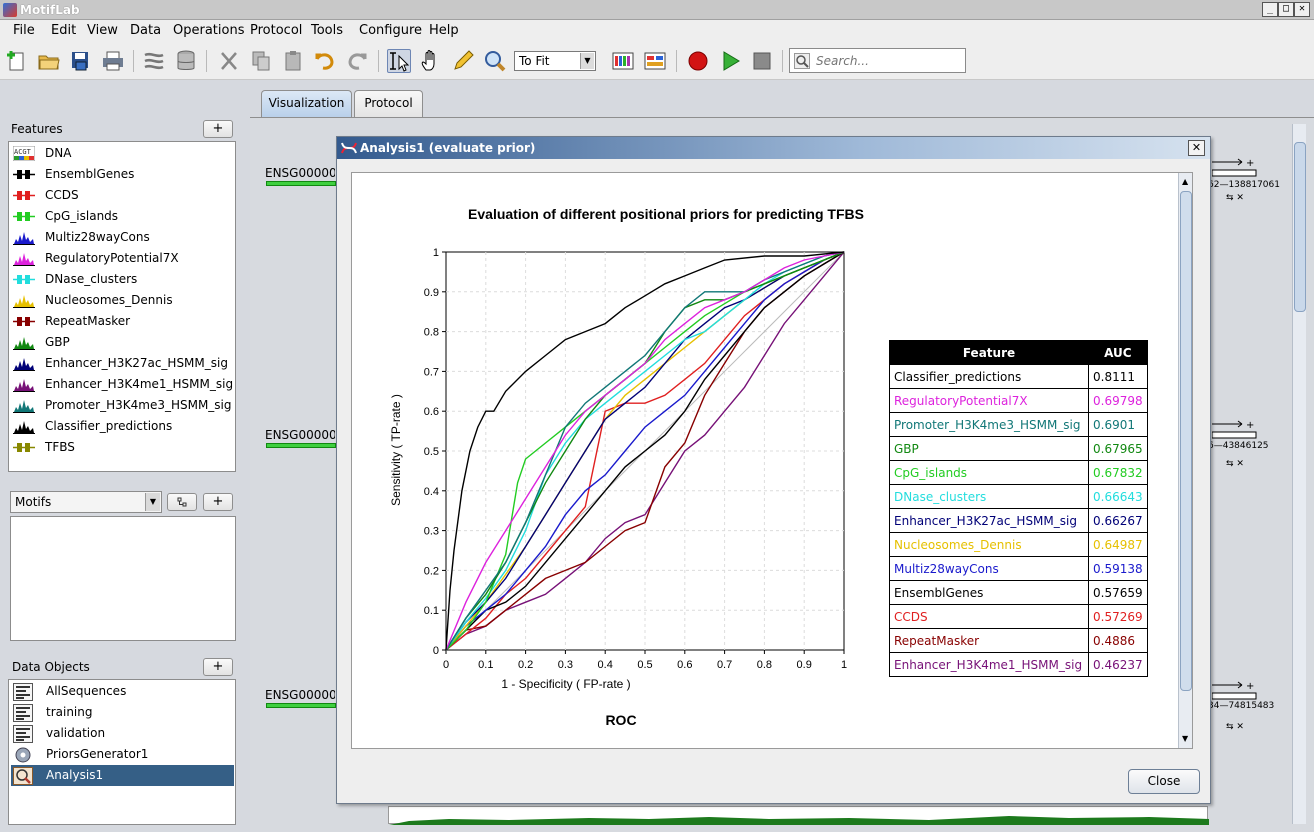 This screenshot has width=1314, height=832. Describe the element at coordinates (123, 384) in the screenshot. I see `feature-item: Enhancer_H3K4me1_HSMM_sig` at that location.